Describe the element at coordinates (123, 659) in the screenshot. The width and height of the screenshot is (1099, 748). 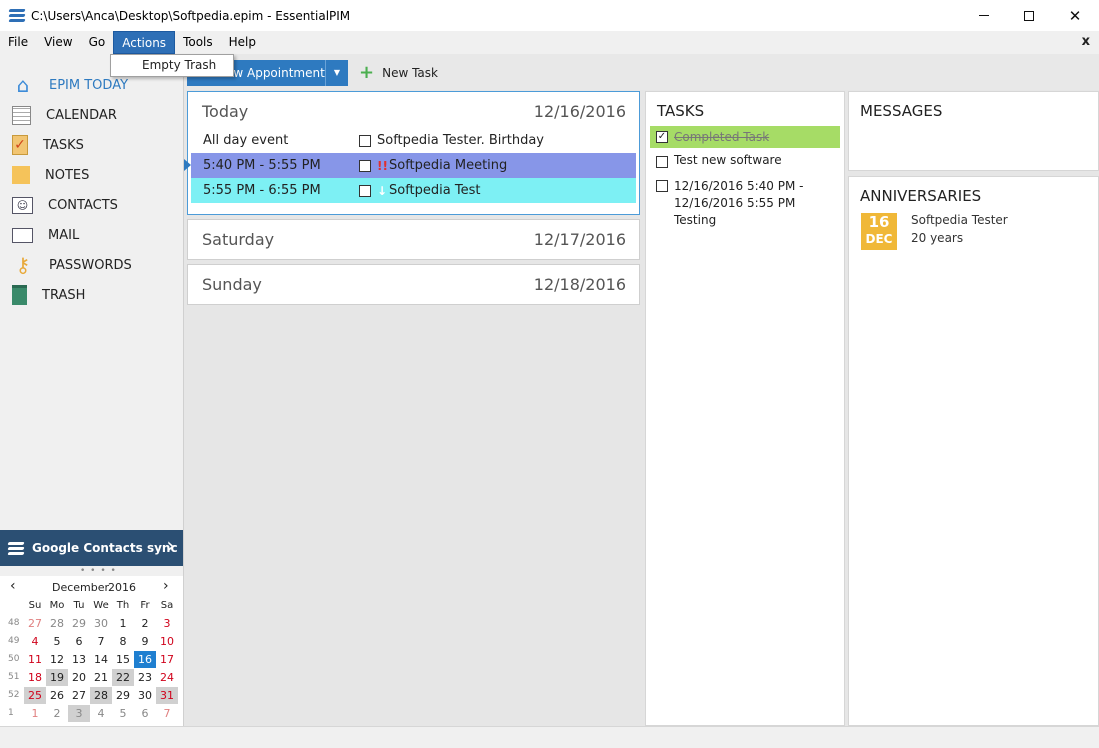
I see `calendar-day: 15` at that location.